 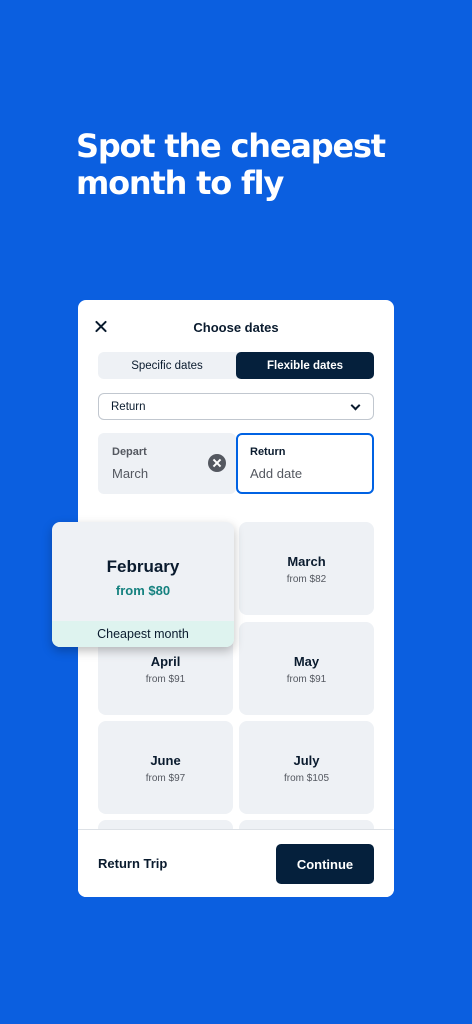 I want to click on month-name: April, so click(x=165, y=661).